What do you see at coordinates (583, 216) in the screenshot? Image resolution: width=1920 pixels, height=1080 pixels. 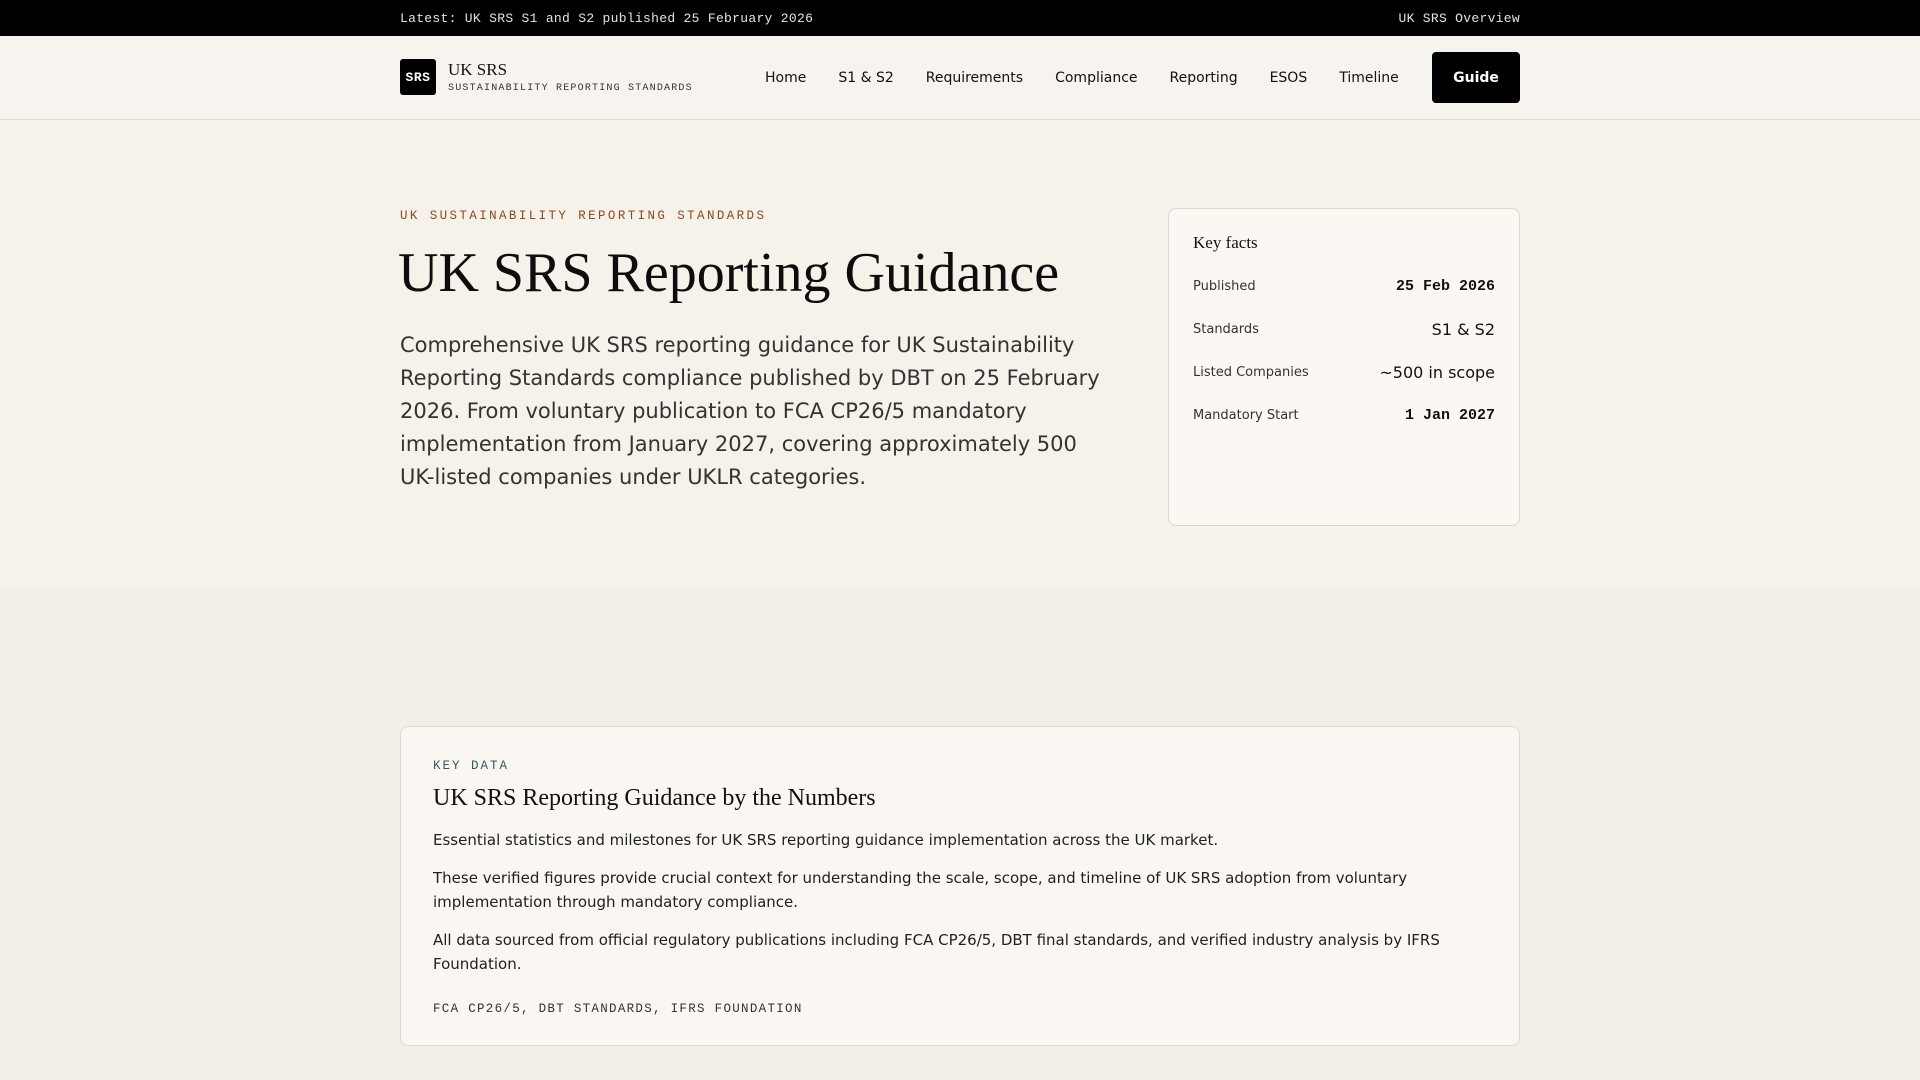 I see `hero-kicker: UK SUSTAINABILITY REPORTING STANDARDS` at bounding box center [583, 216].